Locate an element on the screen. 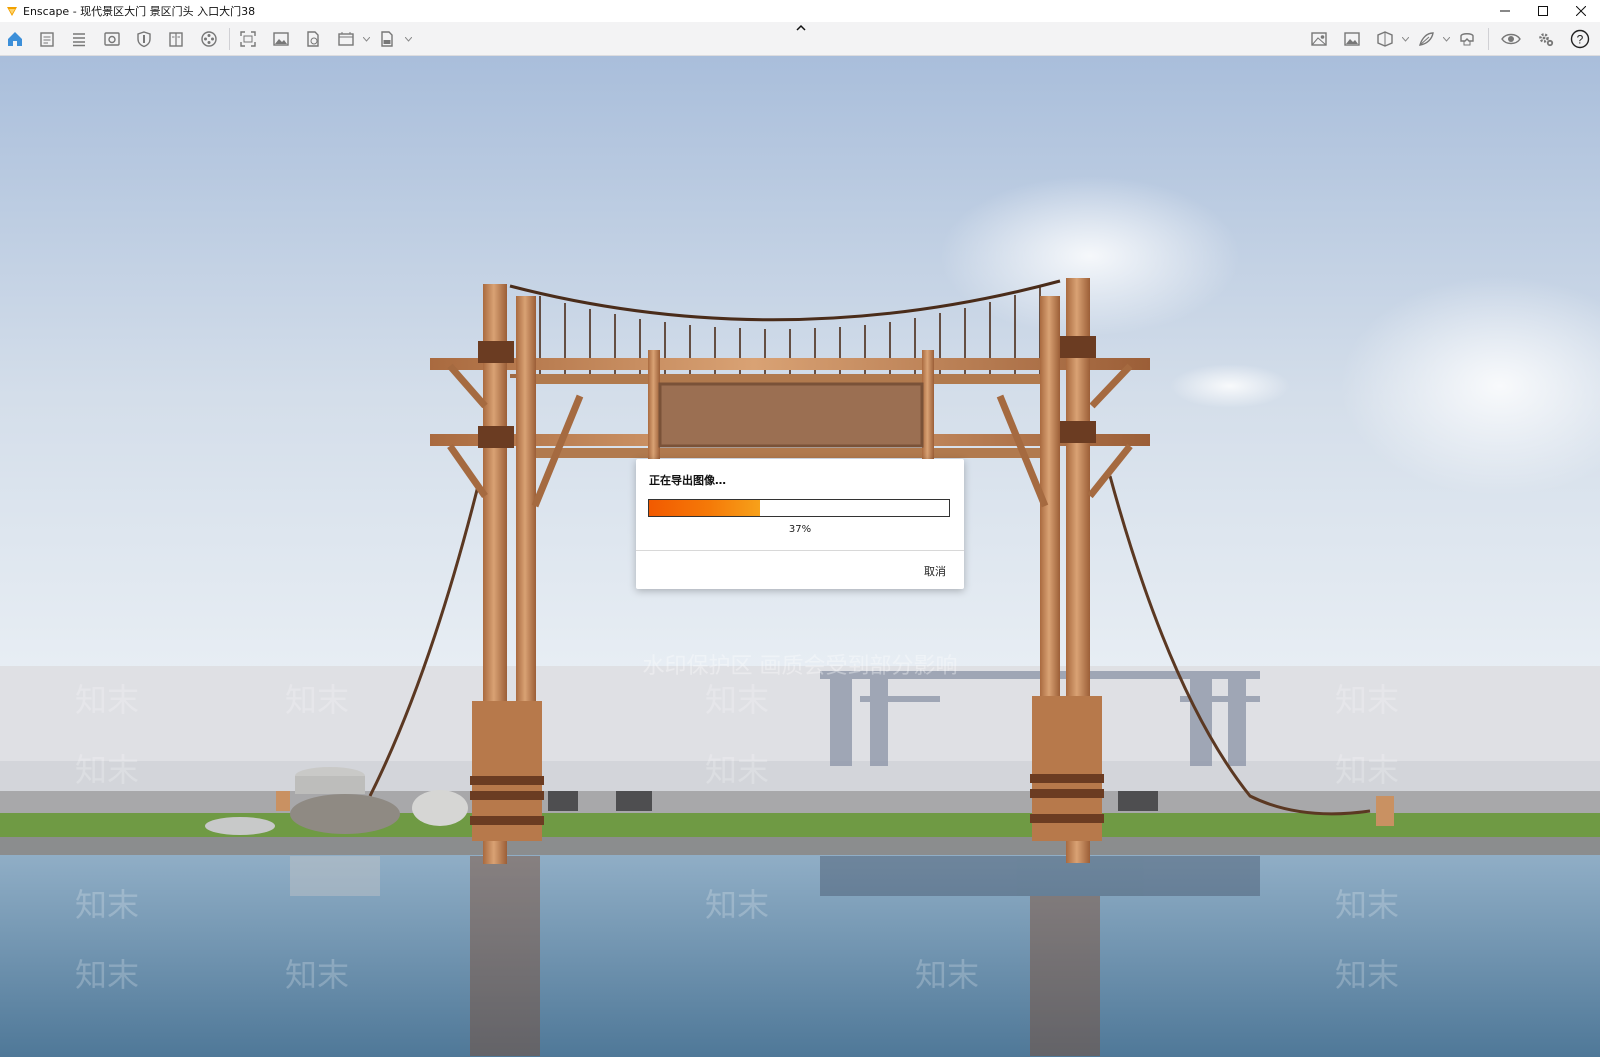 The height and width of the screenshot is (1057, 1600). file-icon is located at coordinates (313, 39).